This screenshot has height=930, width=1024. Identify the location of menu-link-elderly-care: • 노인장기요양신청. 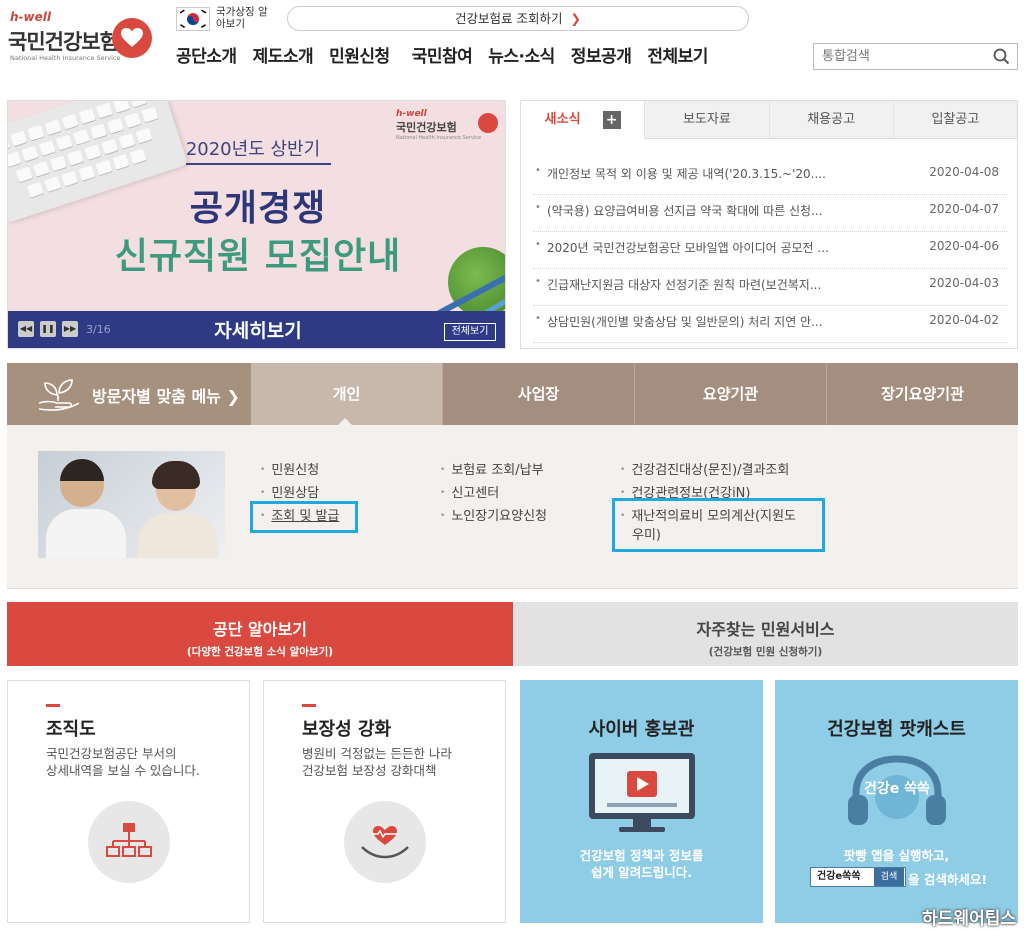
(493, 516).